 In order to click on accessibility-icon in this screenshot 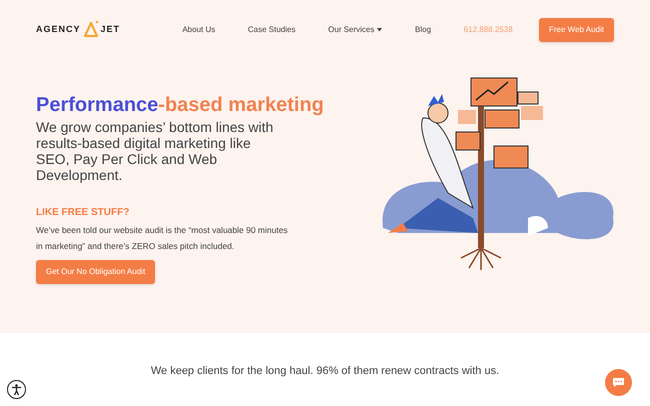, I will do `click(16, 389)`.